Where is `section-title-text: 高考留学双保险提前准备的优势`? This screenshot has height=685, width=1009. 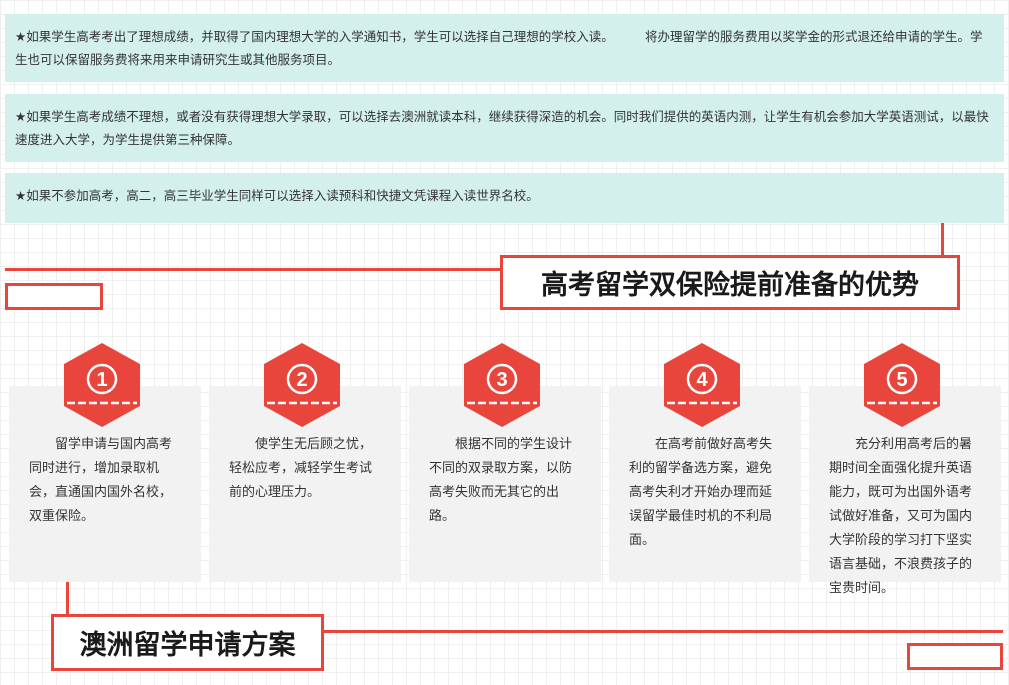
section-title-text: 高考留学双保险提前准备的优势 is located at coordinates (730, 285).